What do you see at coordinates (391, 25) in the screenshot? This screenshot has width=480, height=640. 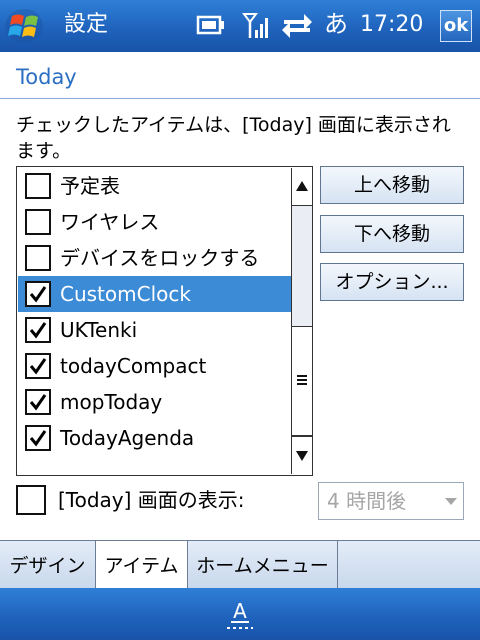 I see `clock-time: 17:20` at bounding box center [391, 25].